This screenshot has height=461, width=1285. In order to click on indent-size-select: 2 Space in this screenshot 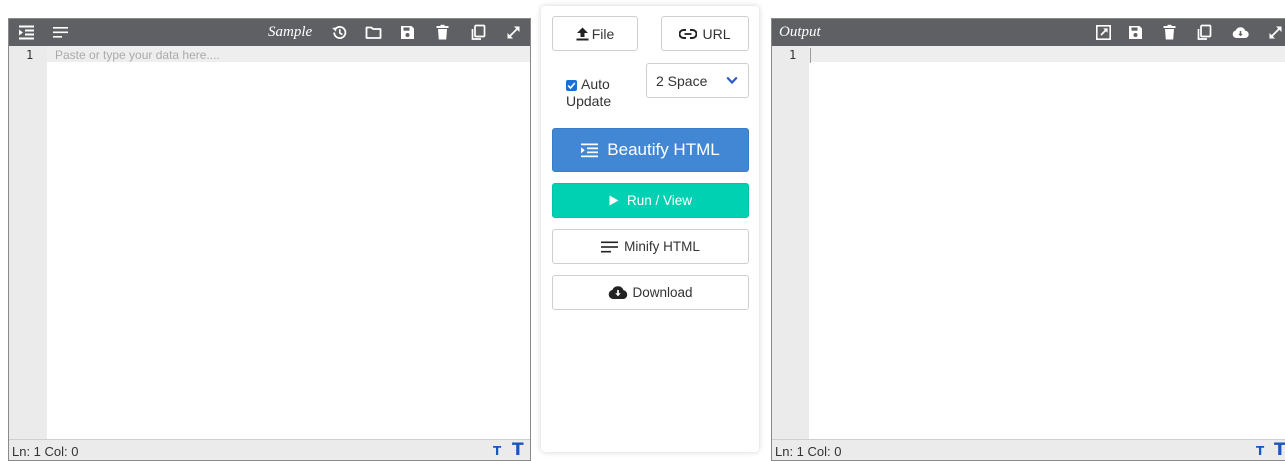, I will do `click(697, 80)`.